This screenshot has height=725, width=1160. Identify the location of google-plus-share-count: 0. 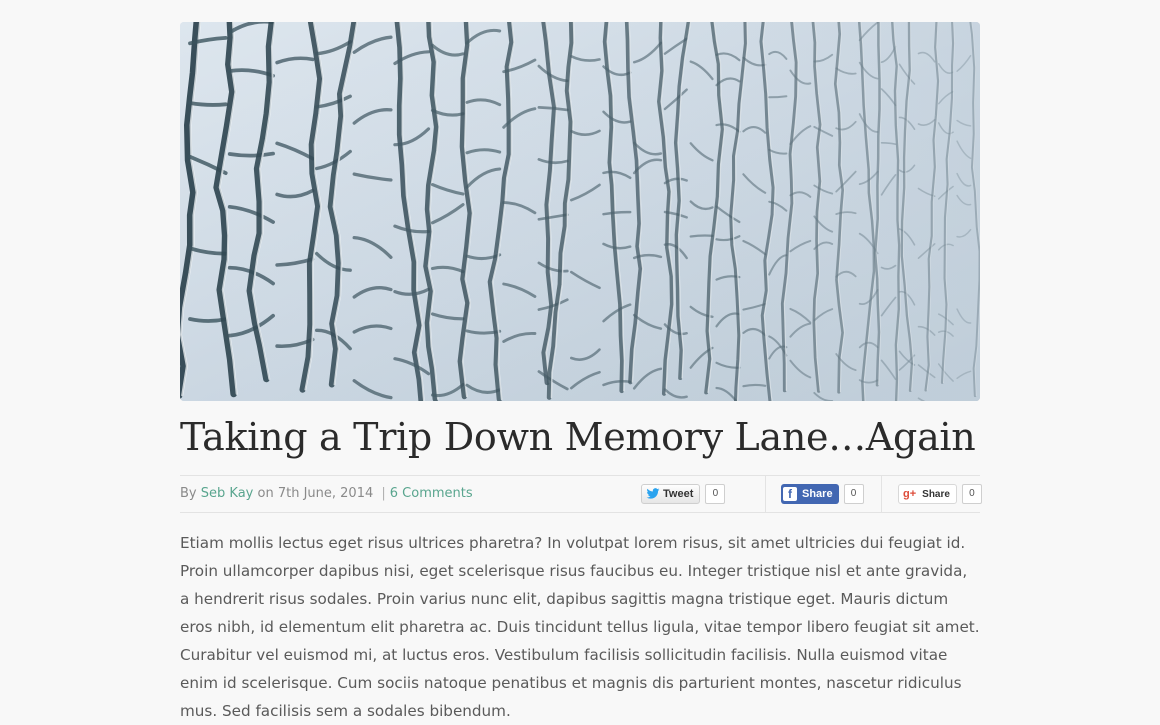
(971, 494).